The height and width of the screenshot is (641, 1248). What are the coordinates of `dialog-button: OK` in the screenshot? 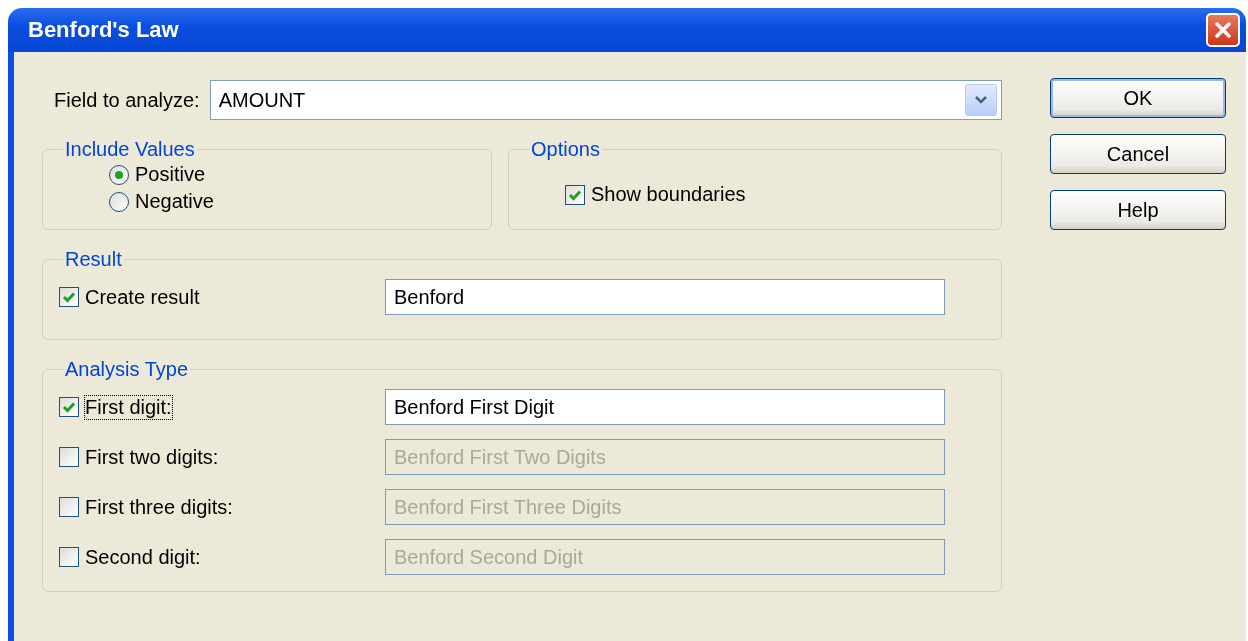 It's located at (1138, 98).